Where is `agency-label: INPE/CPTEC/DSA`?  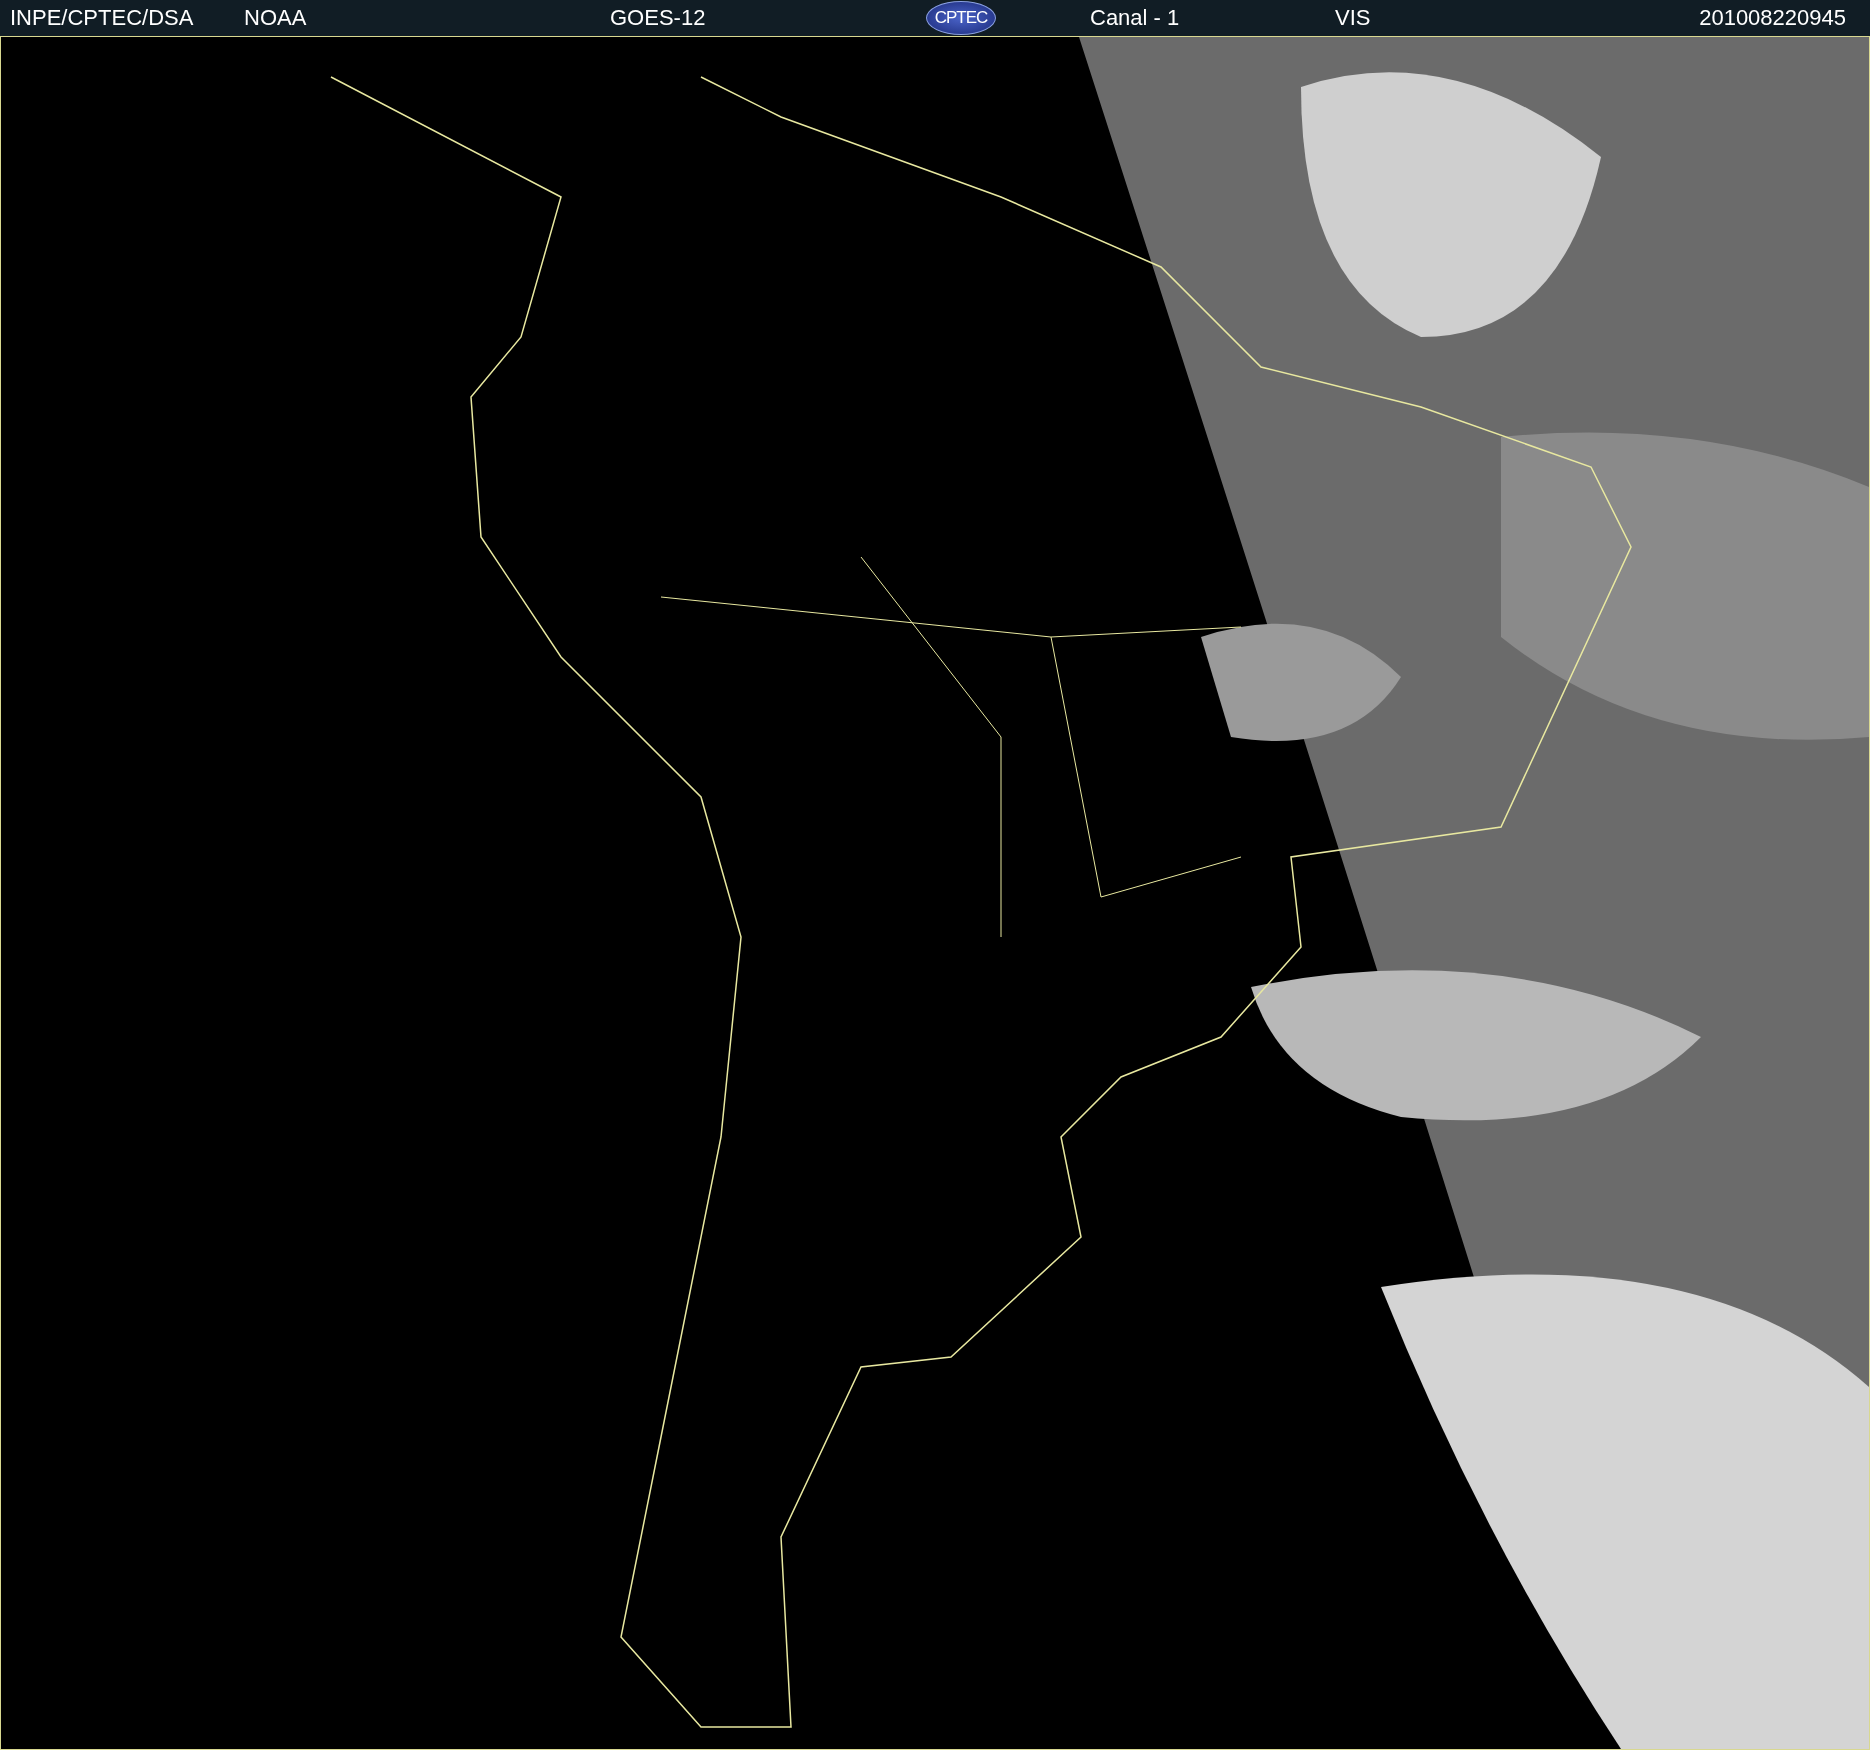 agency-label: INPE/CPTEC/DSA is located at coordinates (102, 18).